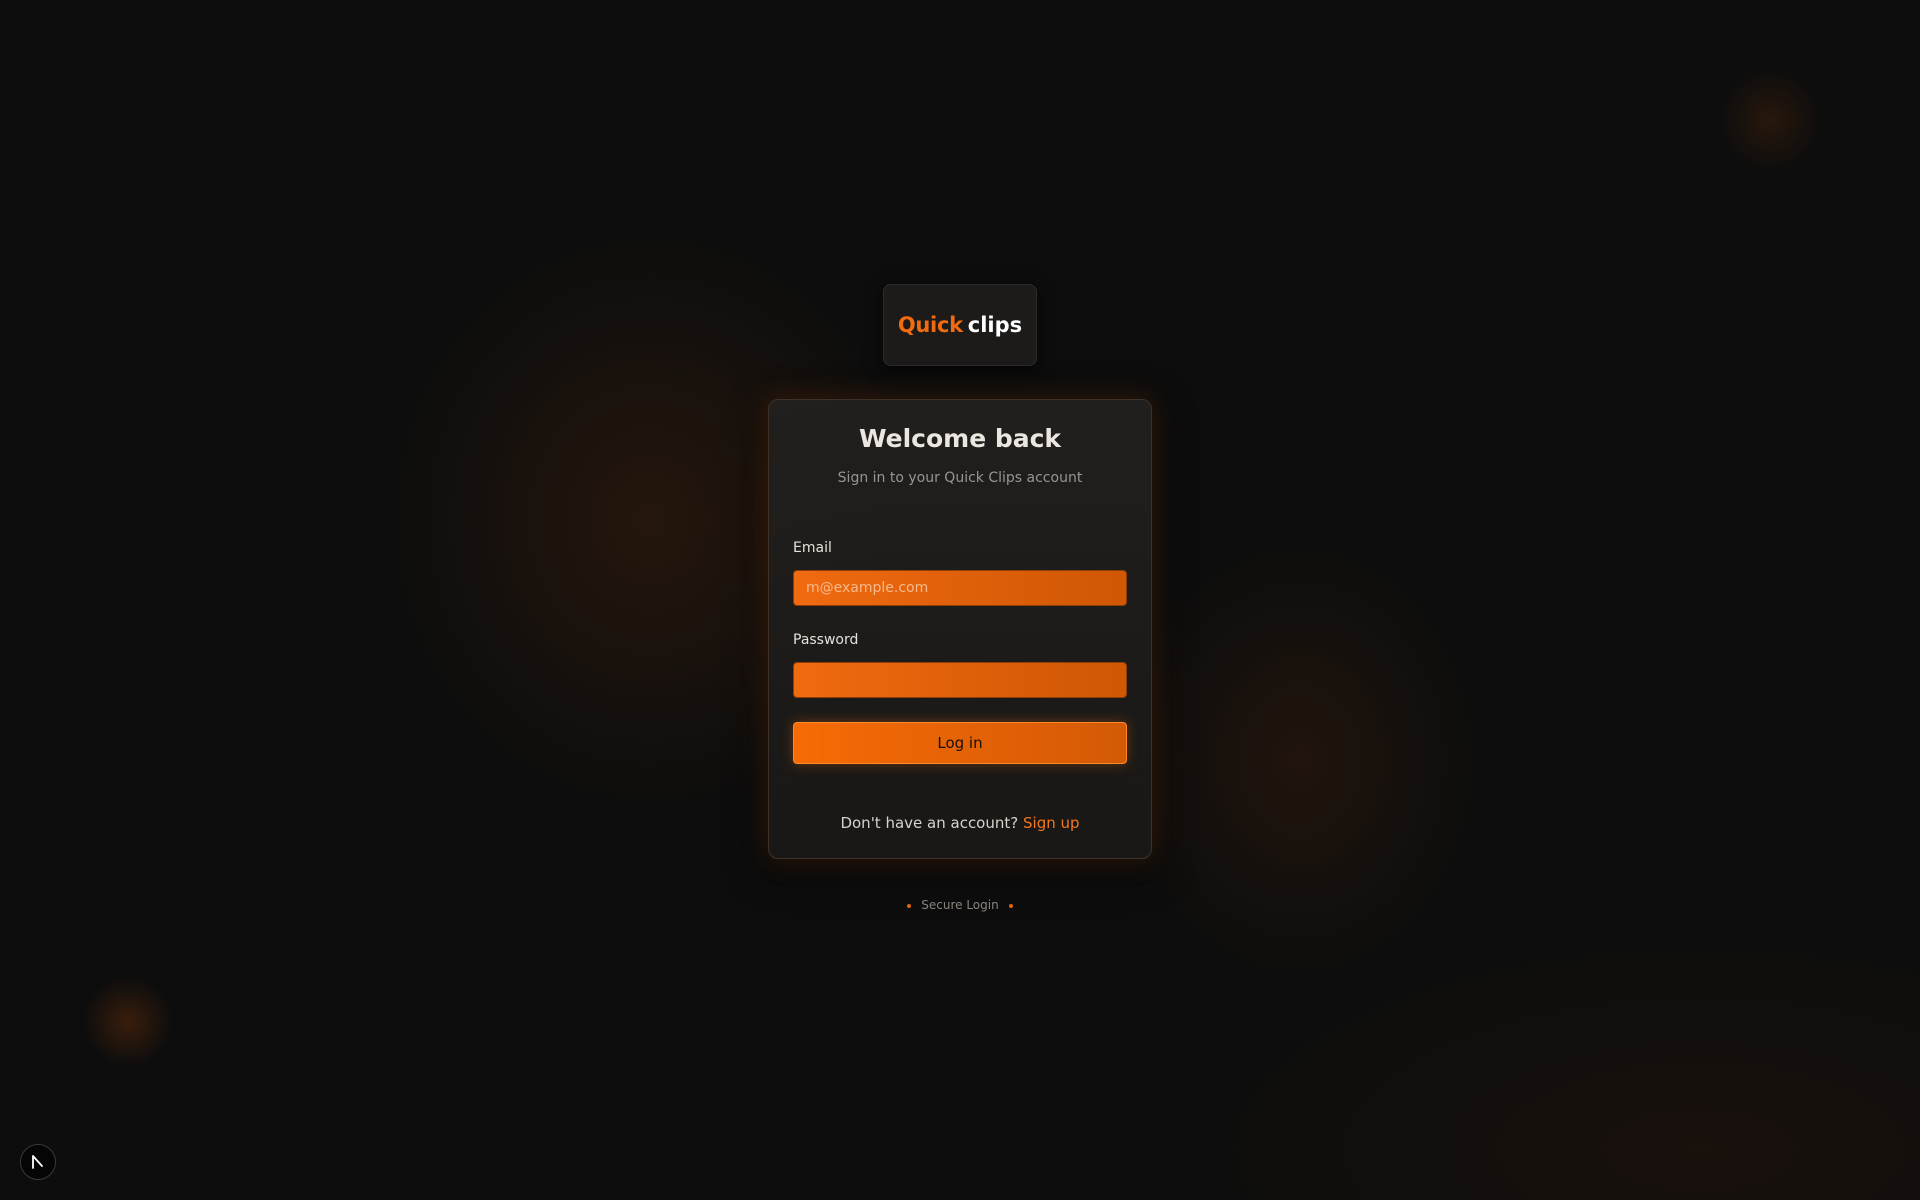 This screenshot has width=1920, height=1200. I want to click on secure-login-label: Secure Login, so click(960, 905).